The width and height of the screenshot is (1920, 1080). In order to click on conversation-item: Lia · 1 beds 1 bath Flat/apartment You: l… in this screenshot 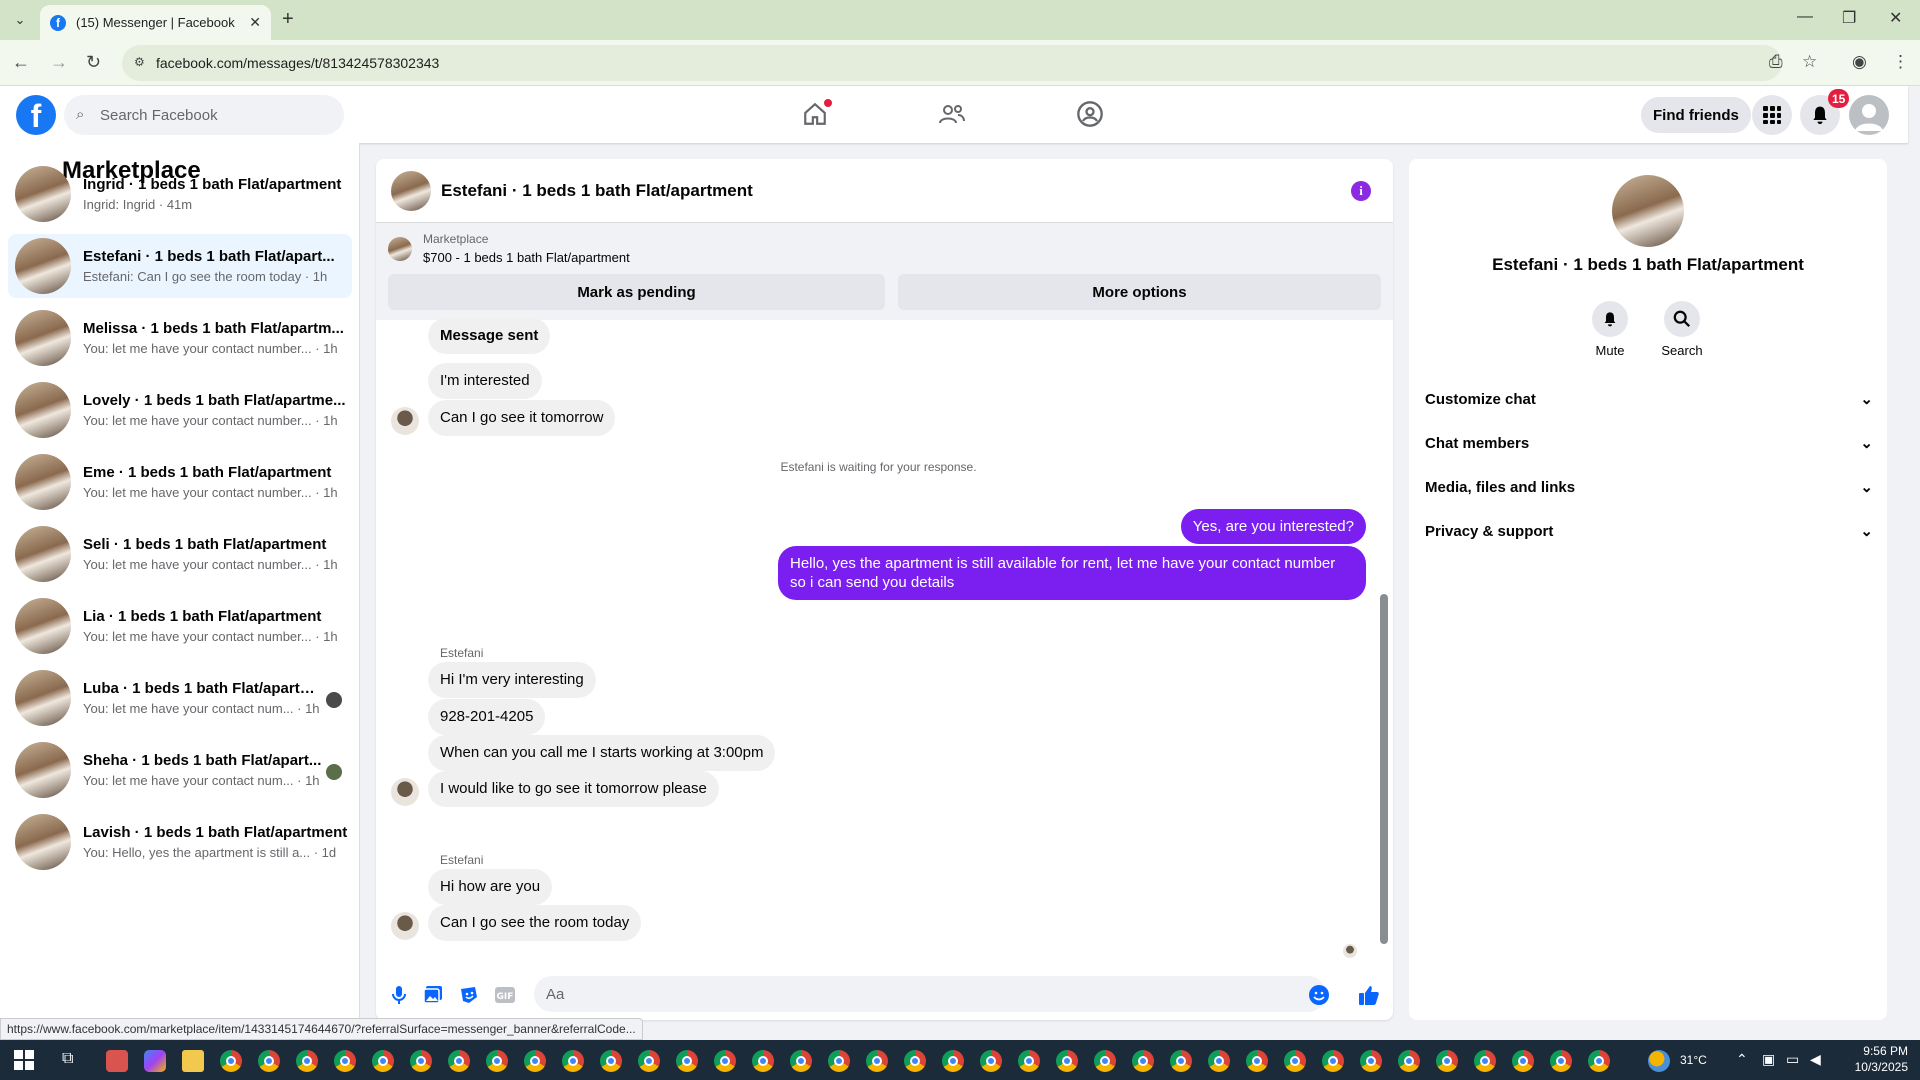, I will do `click(180, 626)`.